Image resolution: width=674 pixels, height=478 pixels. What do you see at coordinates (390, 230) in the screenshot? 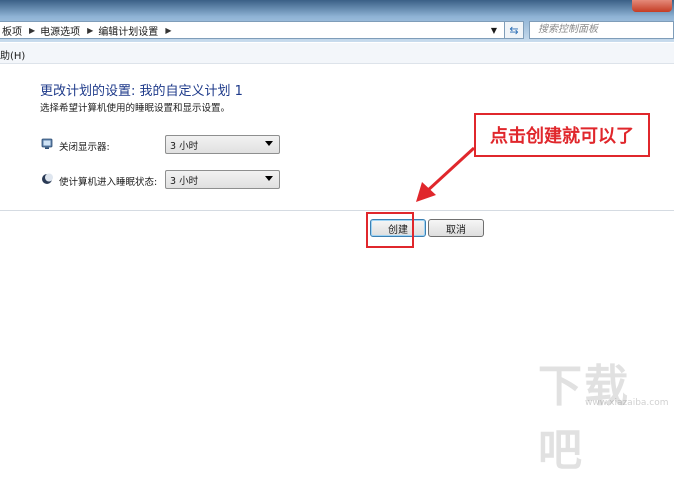
I see `highlight-box` at bounding box center [390, 230].